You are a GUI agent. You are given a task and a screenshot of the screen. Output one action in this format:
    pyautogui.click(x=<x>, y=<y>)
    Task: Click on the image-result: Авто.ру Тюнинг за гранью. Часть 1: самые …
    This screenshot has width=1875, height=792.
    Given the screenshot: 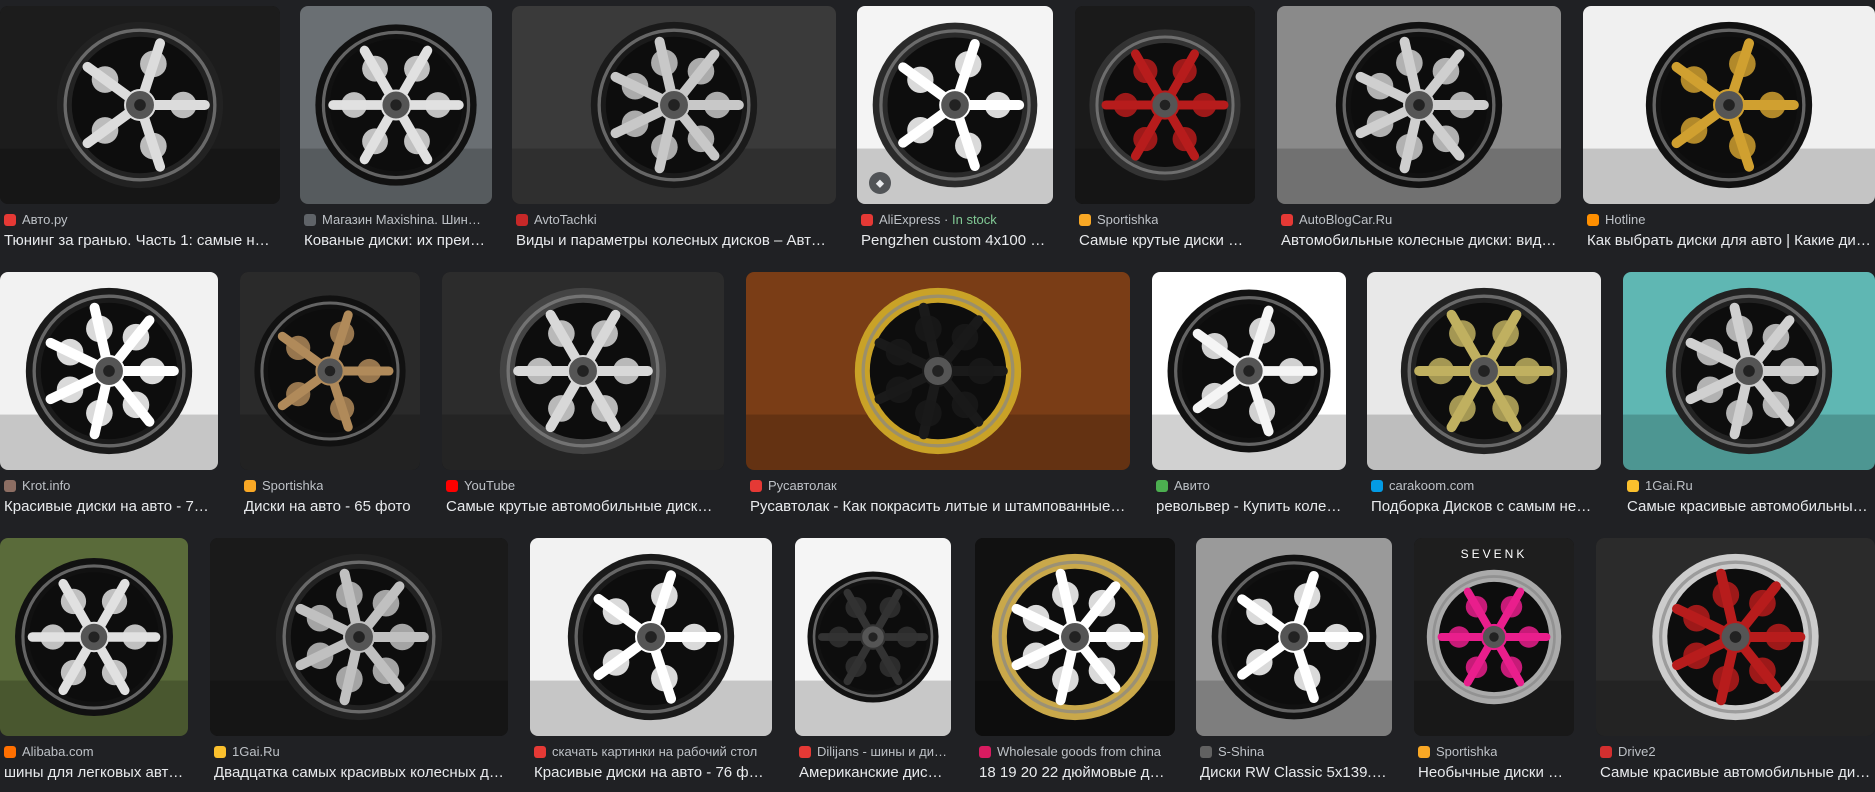 What is the action you would take?
    pyautogui.click(x=140, y=130)
    